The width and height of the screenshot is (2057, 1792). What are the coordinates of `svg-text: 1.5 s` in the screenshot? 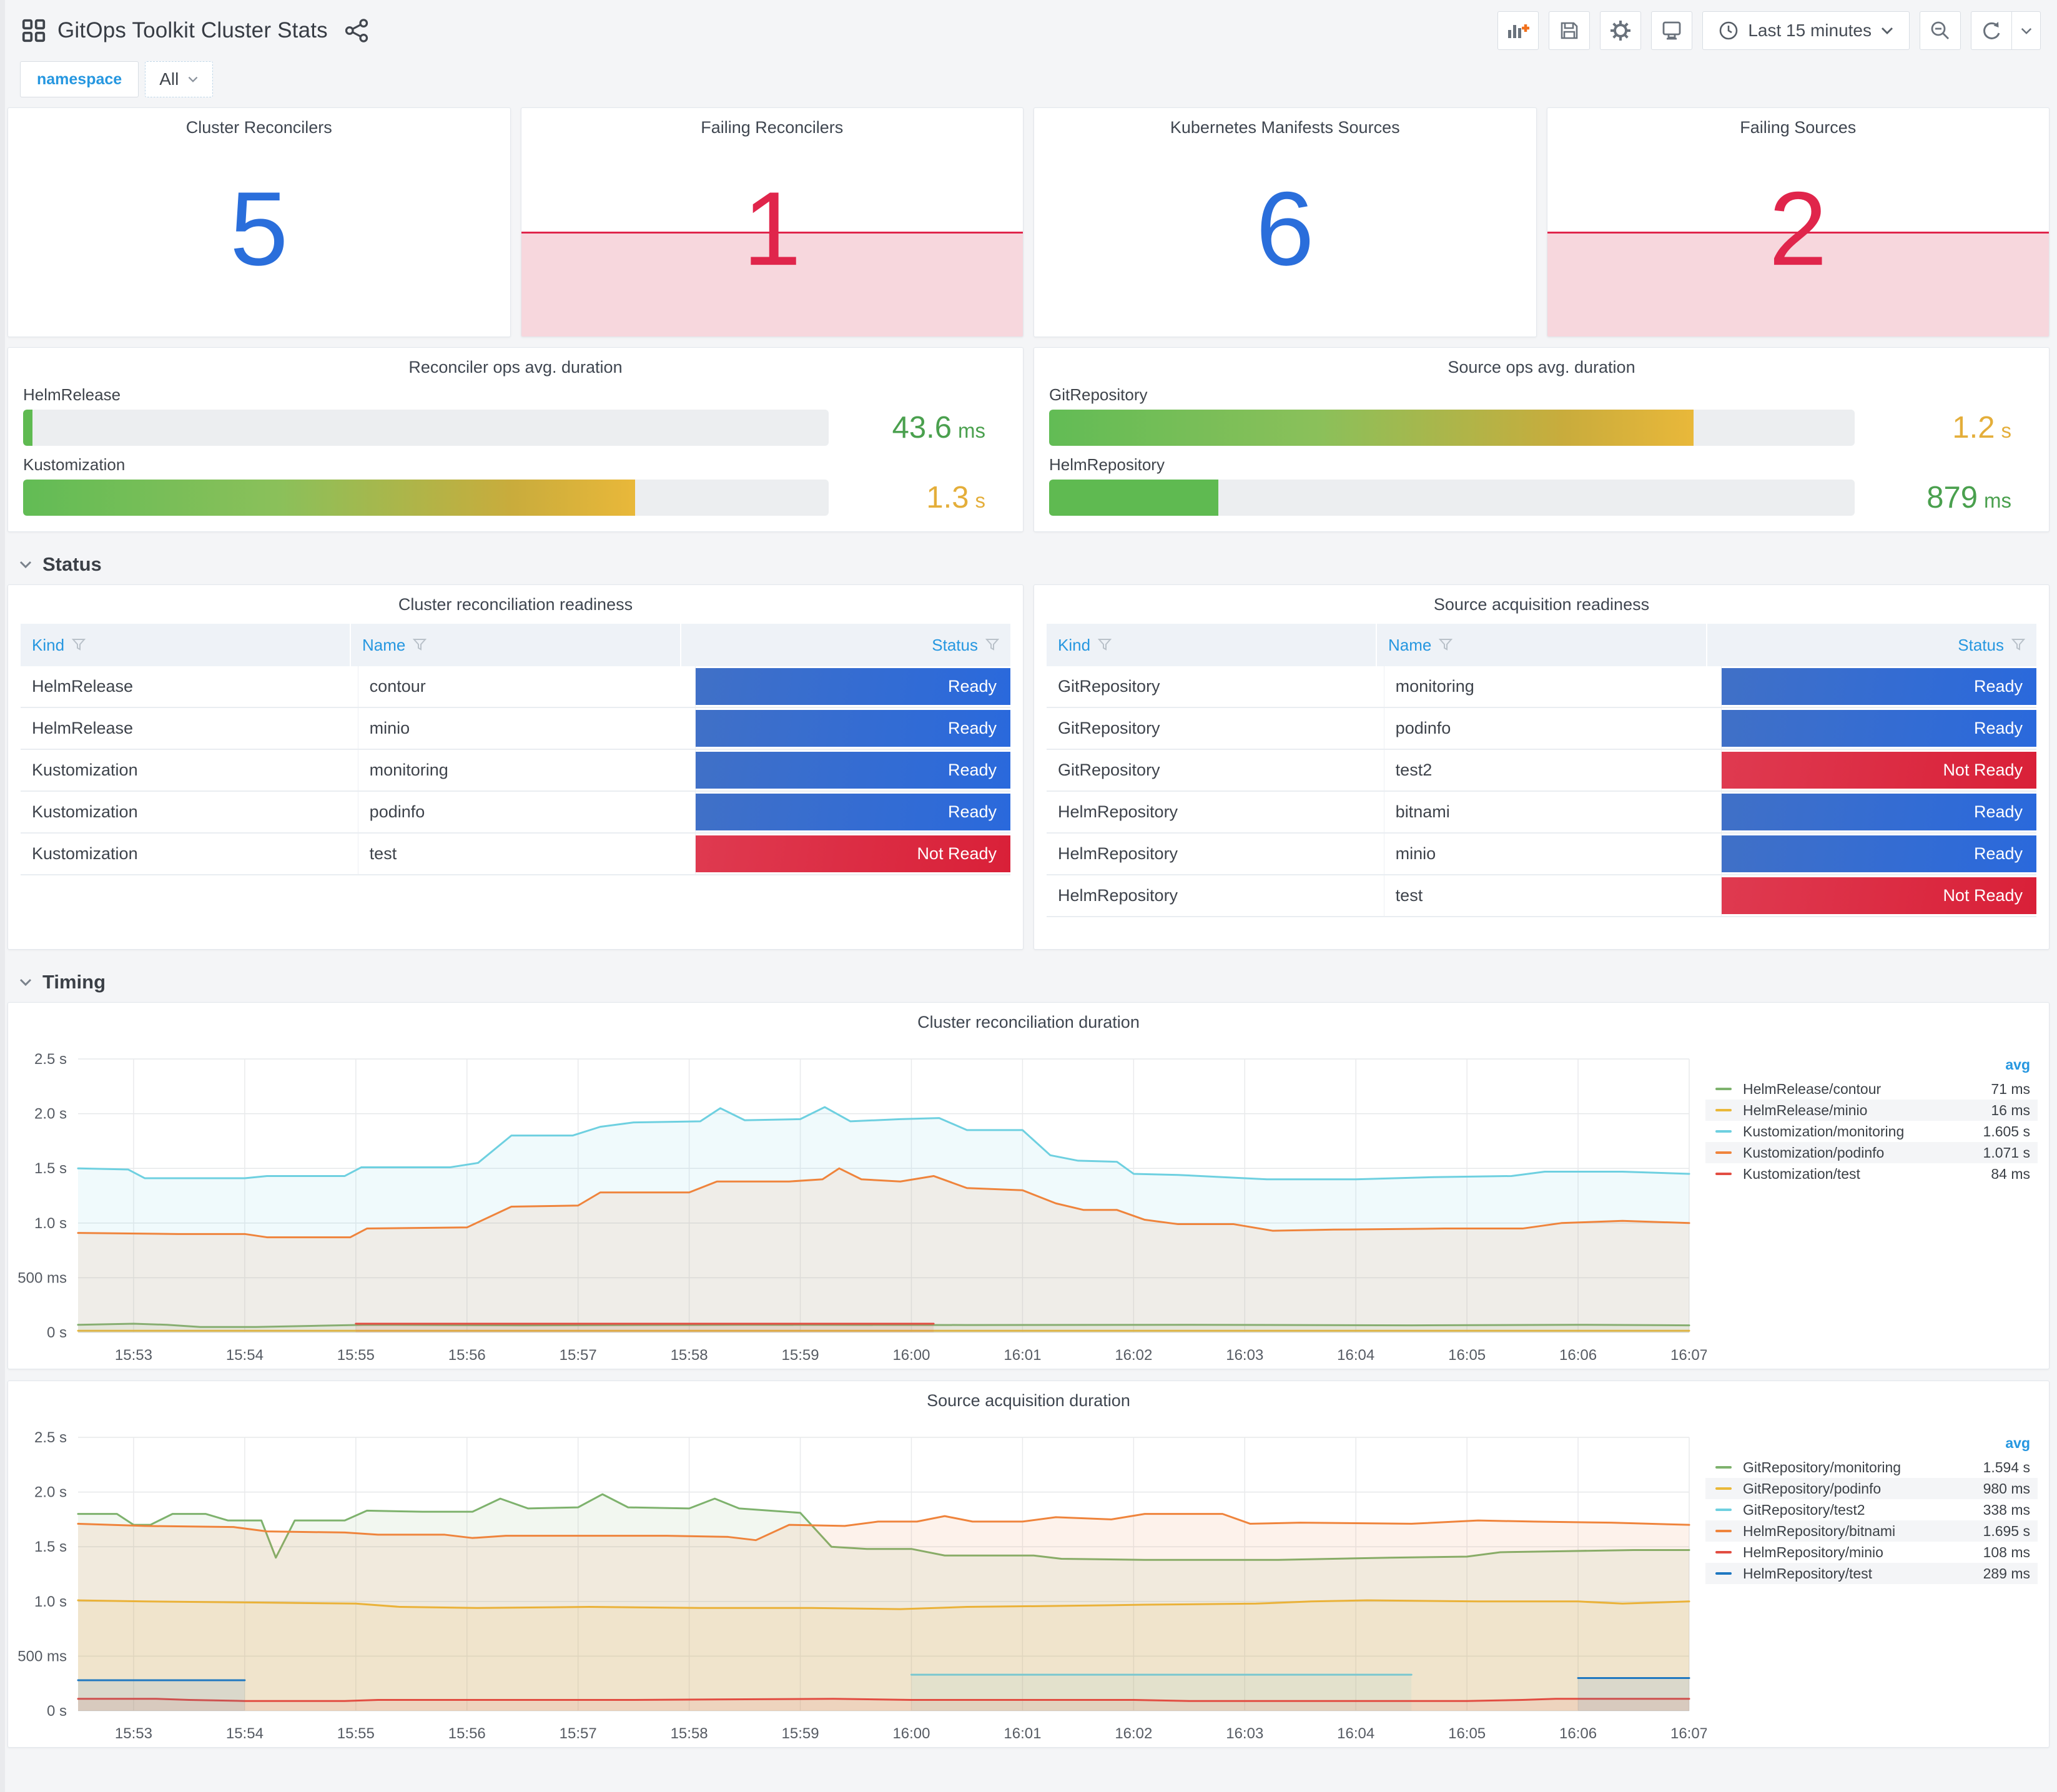 It's located at (50, 1168).